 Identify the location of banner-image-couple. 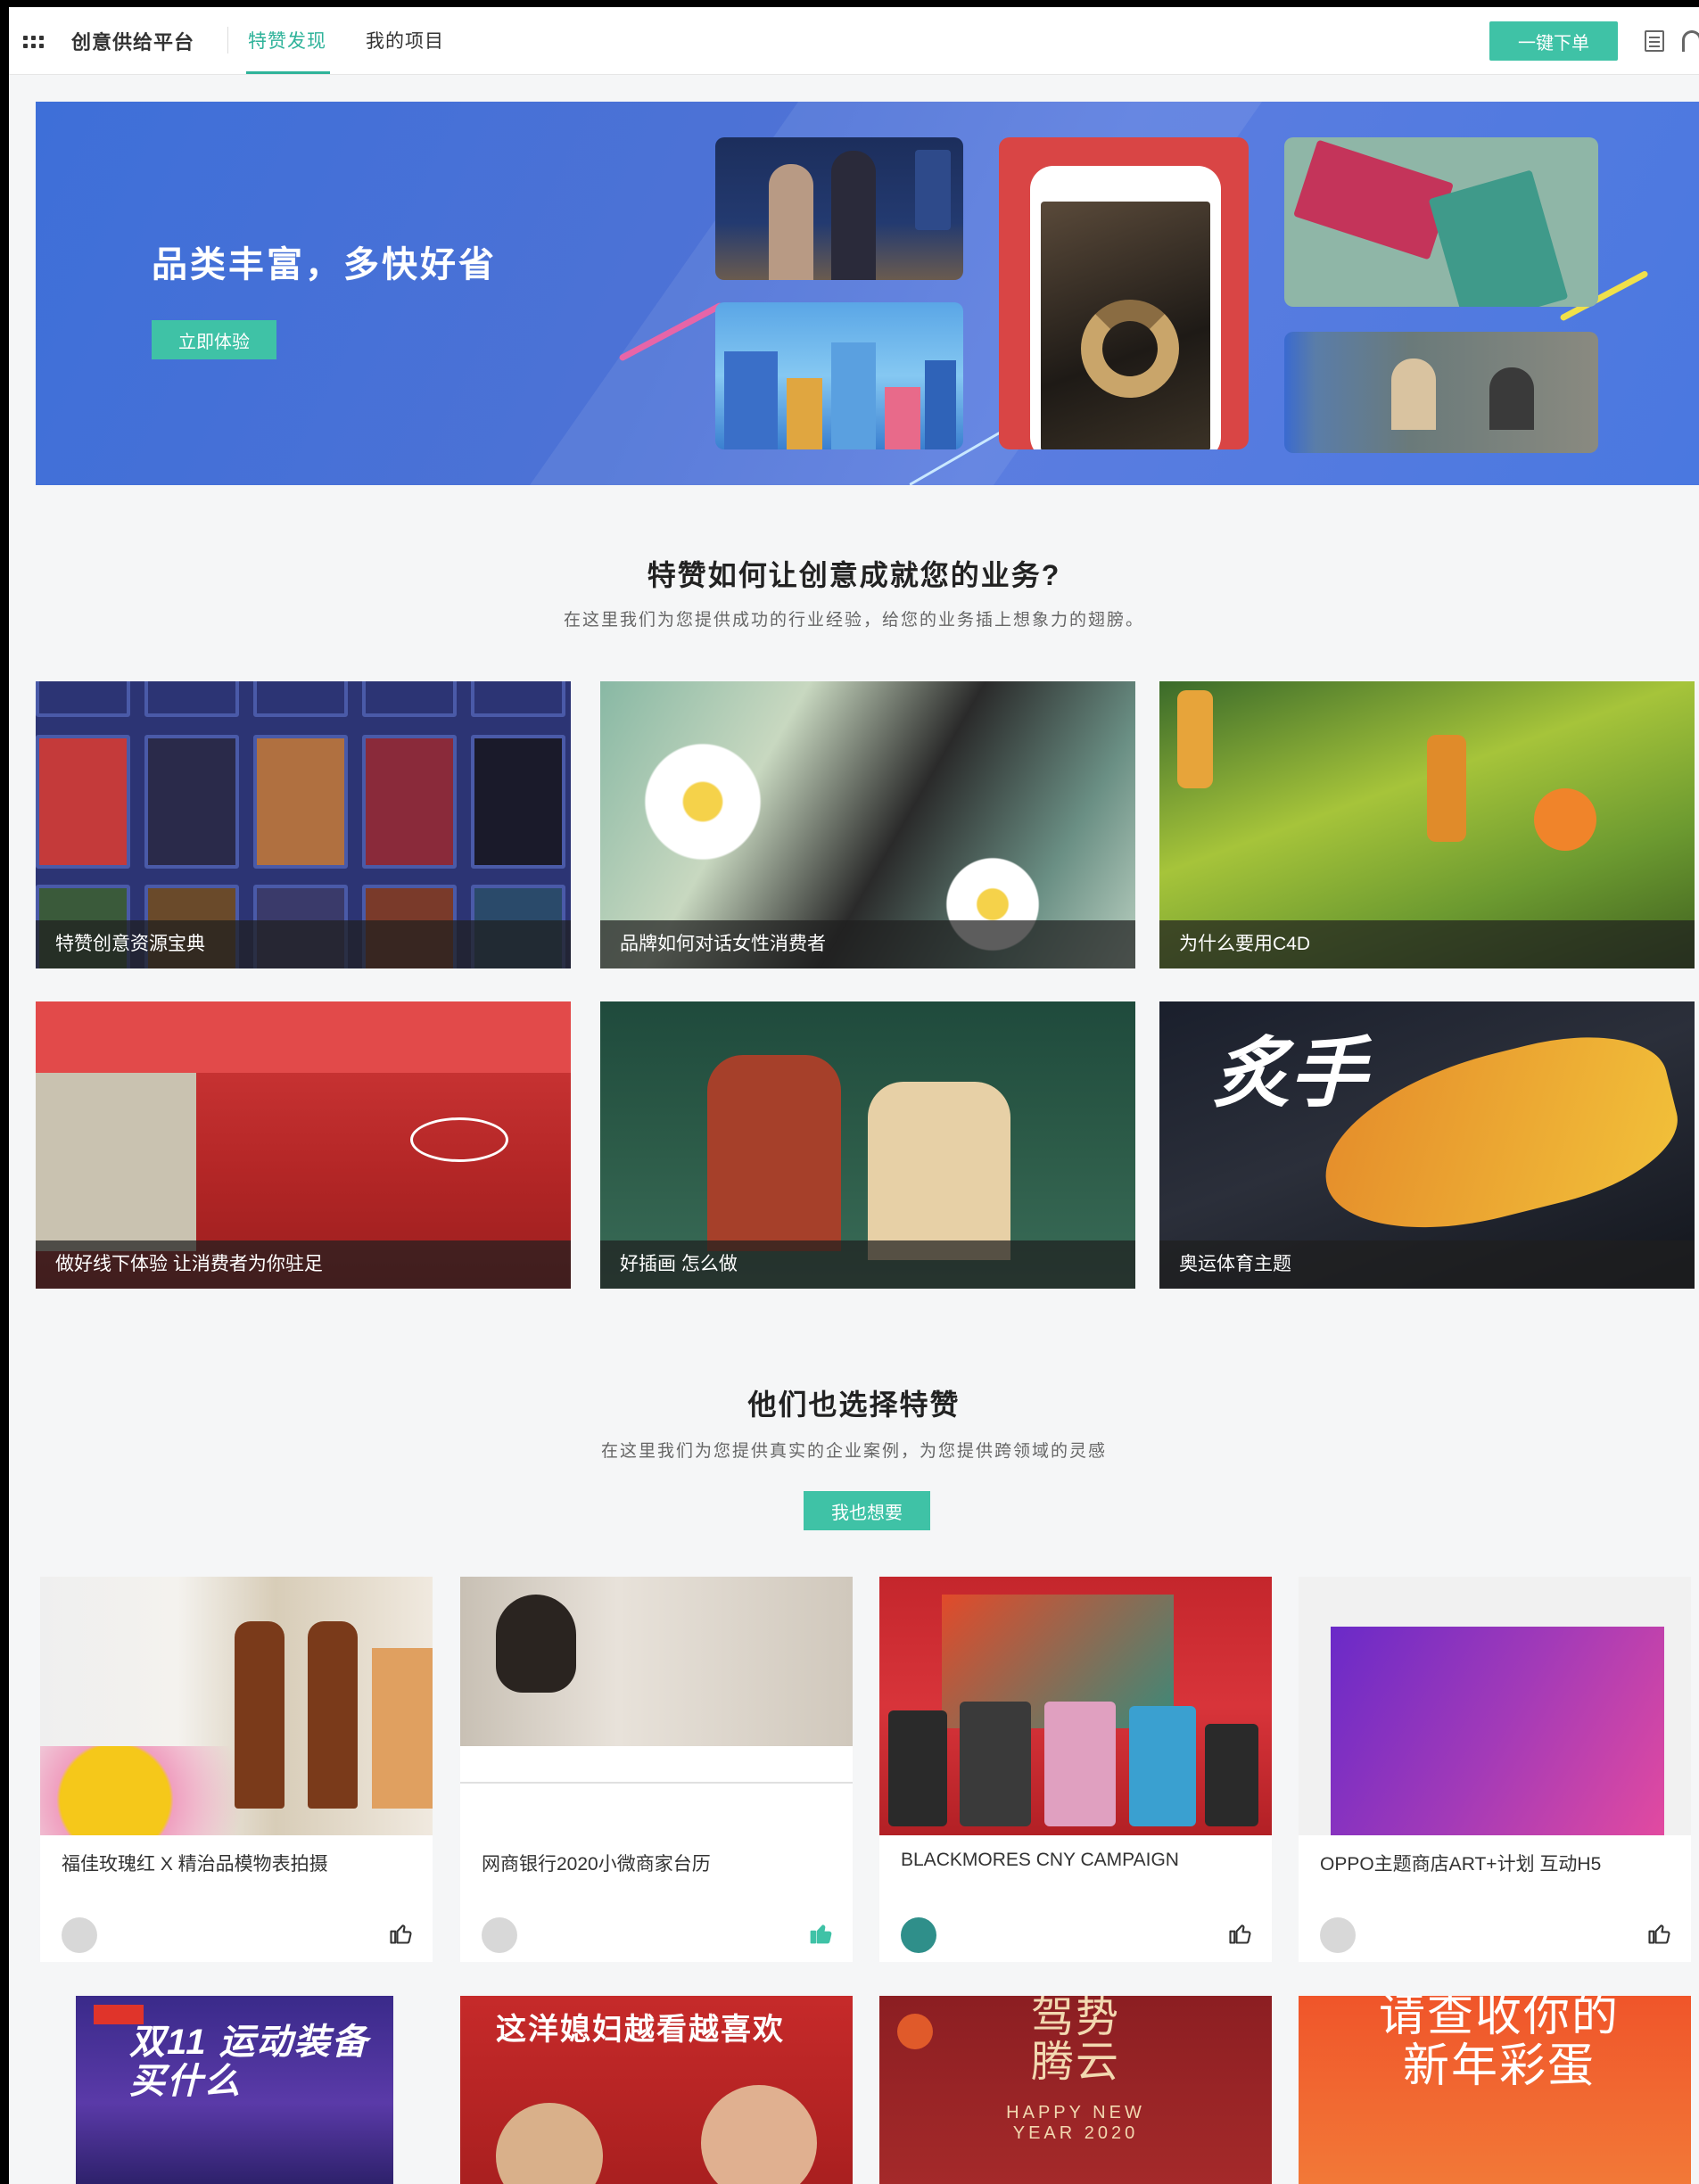
(839, 208).